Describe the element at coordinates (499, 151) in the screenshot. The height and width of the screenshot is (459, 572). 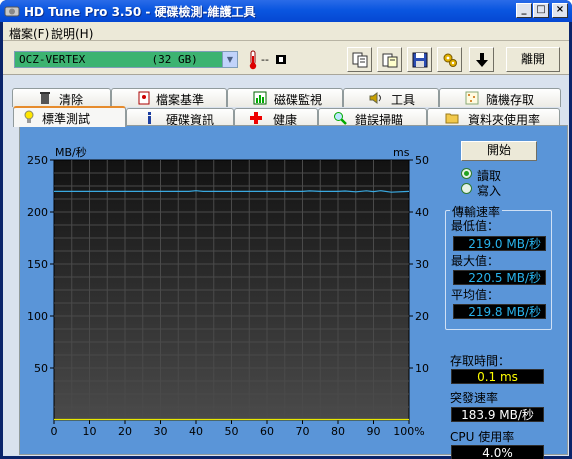
I see `start-button: 開始` at that location.